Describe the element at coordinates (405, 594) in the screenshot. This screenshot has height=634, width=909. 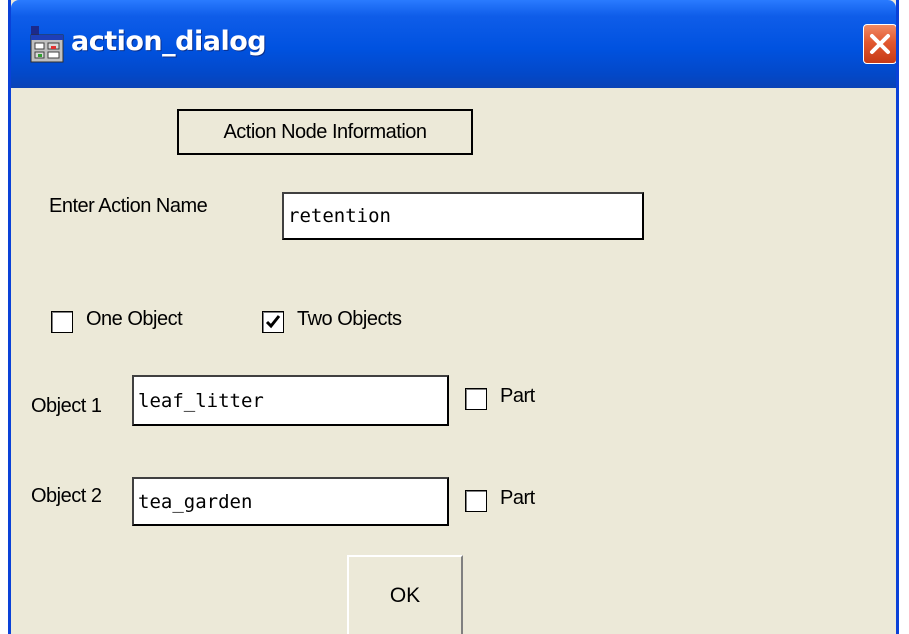
I see `ok-button: OK` at that location.